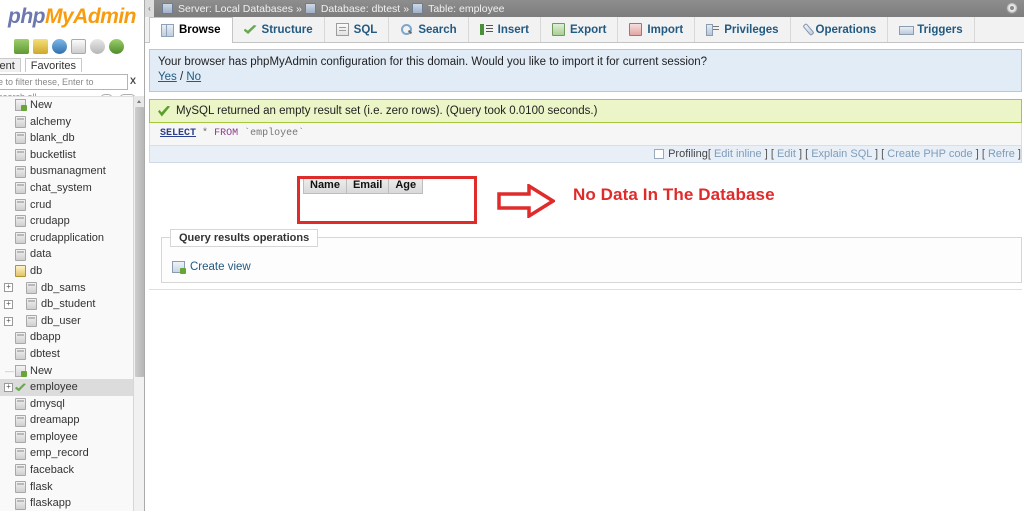 Image resolution: width=1024 pixels, height=511 pixels. I want to click on results-column-header: Age, so click(406, 185).